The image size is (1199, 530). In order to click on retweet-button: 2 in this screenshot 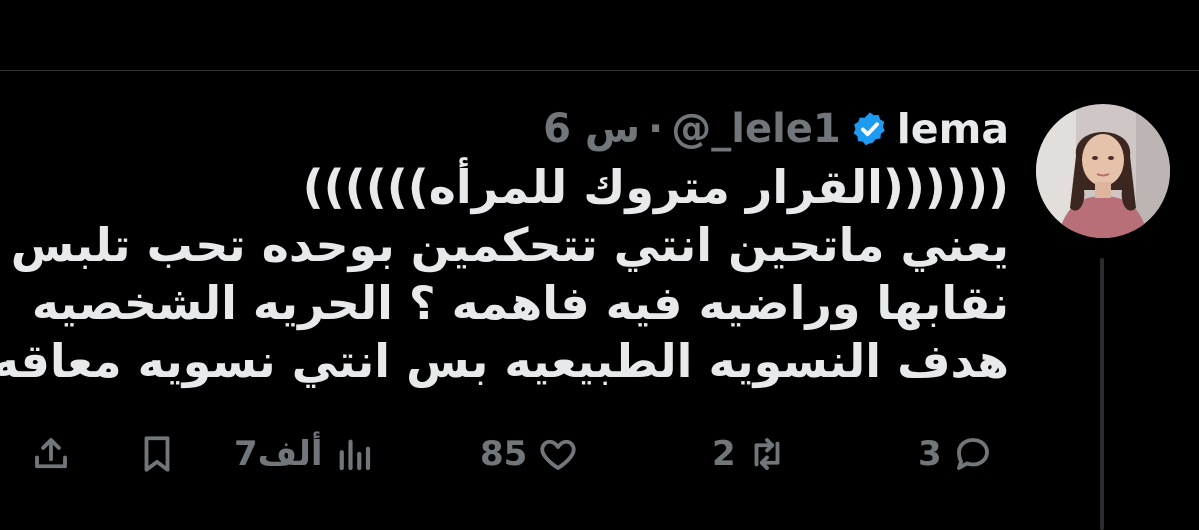, I will do `click(750, 454)`.